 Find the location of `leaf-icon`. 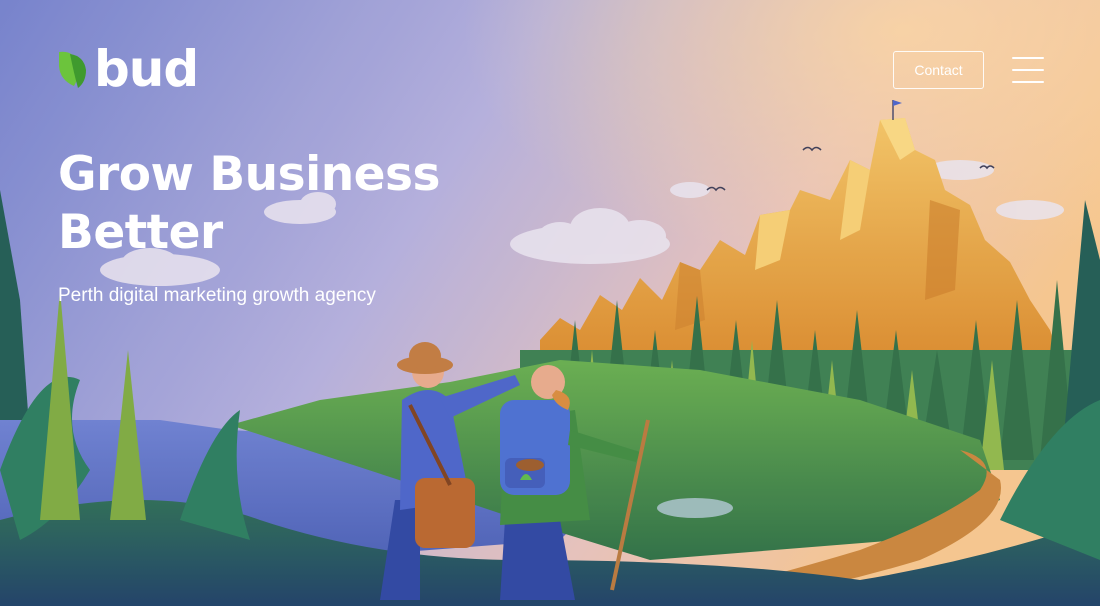

leaf-icon is located at coordinates (72, 69).